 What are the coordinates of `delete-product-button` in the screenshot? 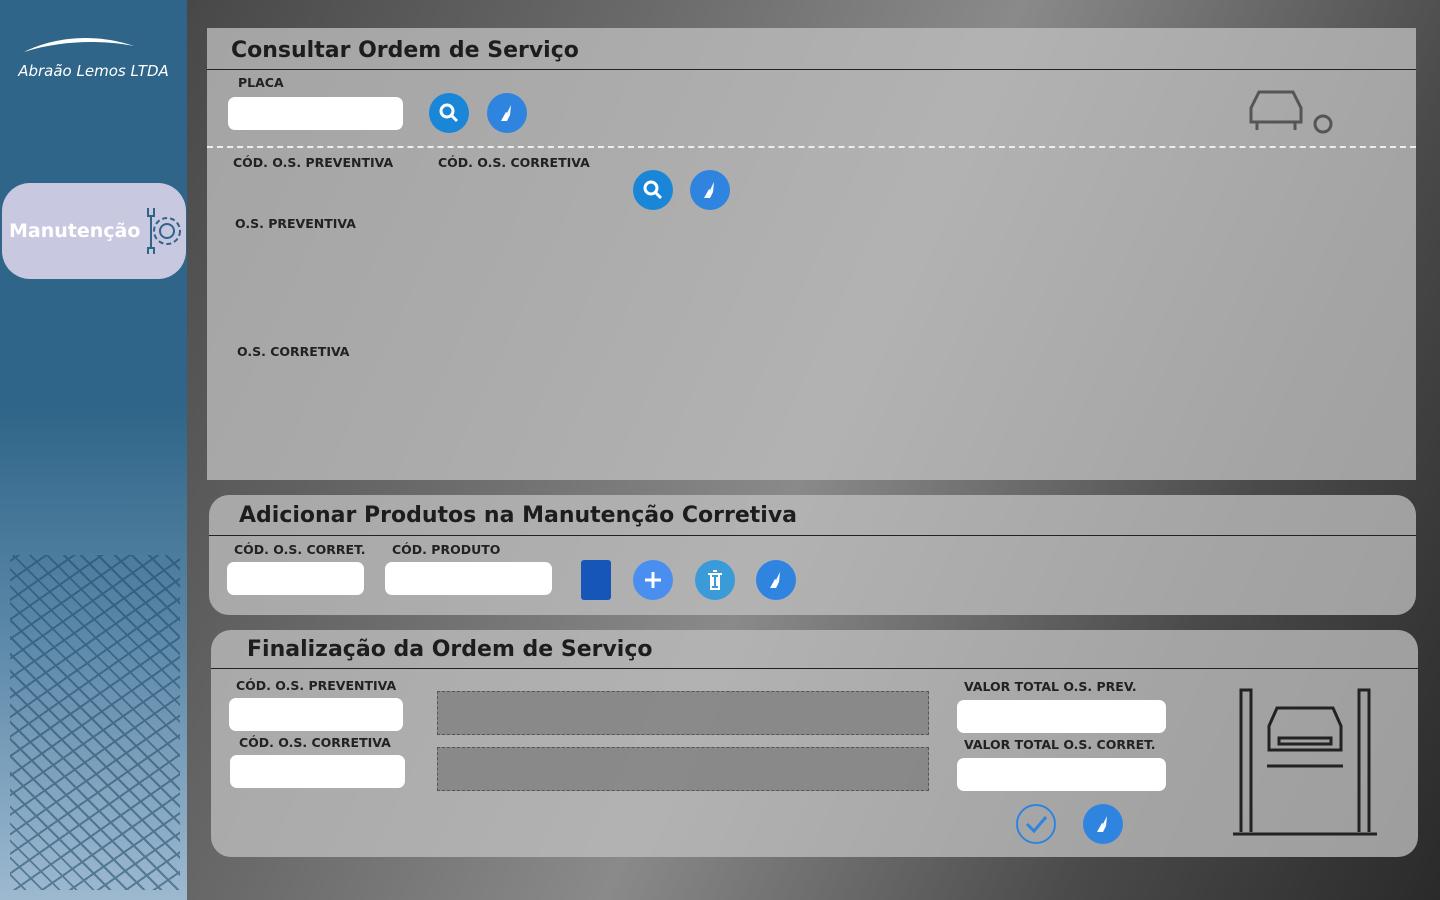 It's located at (715, 580).